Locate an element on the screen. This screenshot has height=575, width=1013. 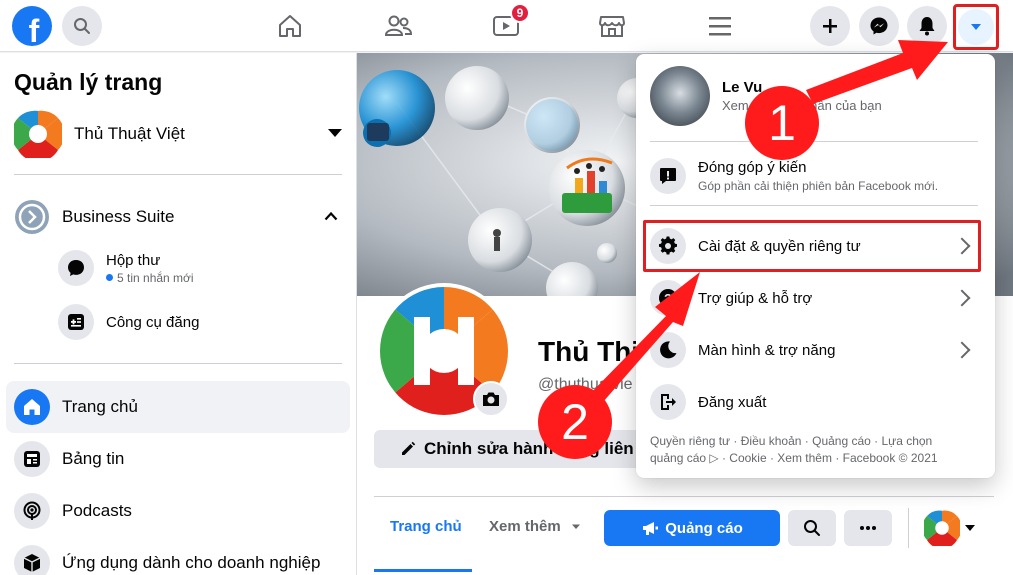
arrow-to-account-menu is located at coordinates (877, 72).